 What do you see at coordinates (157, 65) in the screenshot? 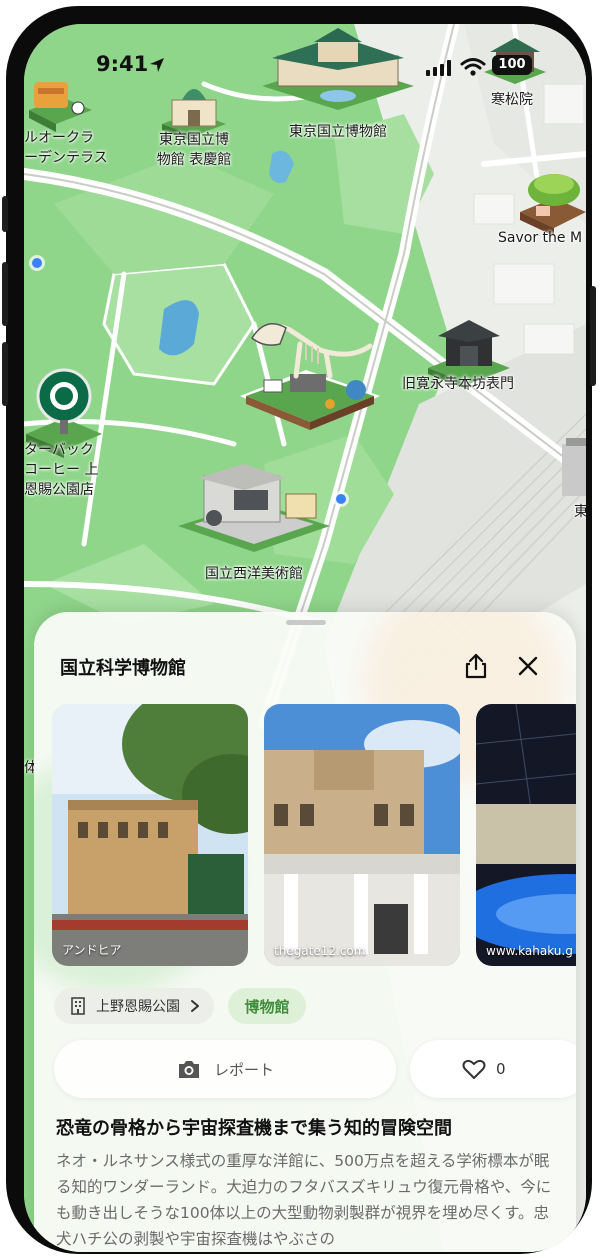
I see `location-arrow-icon` at bounding box center [157, 65].